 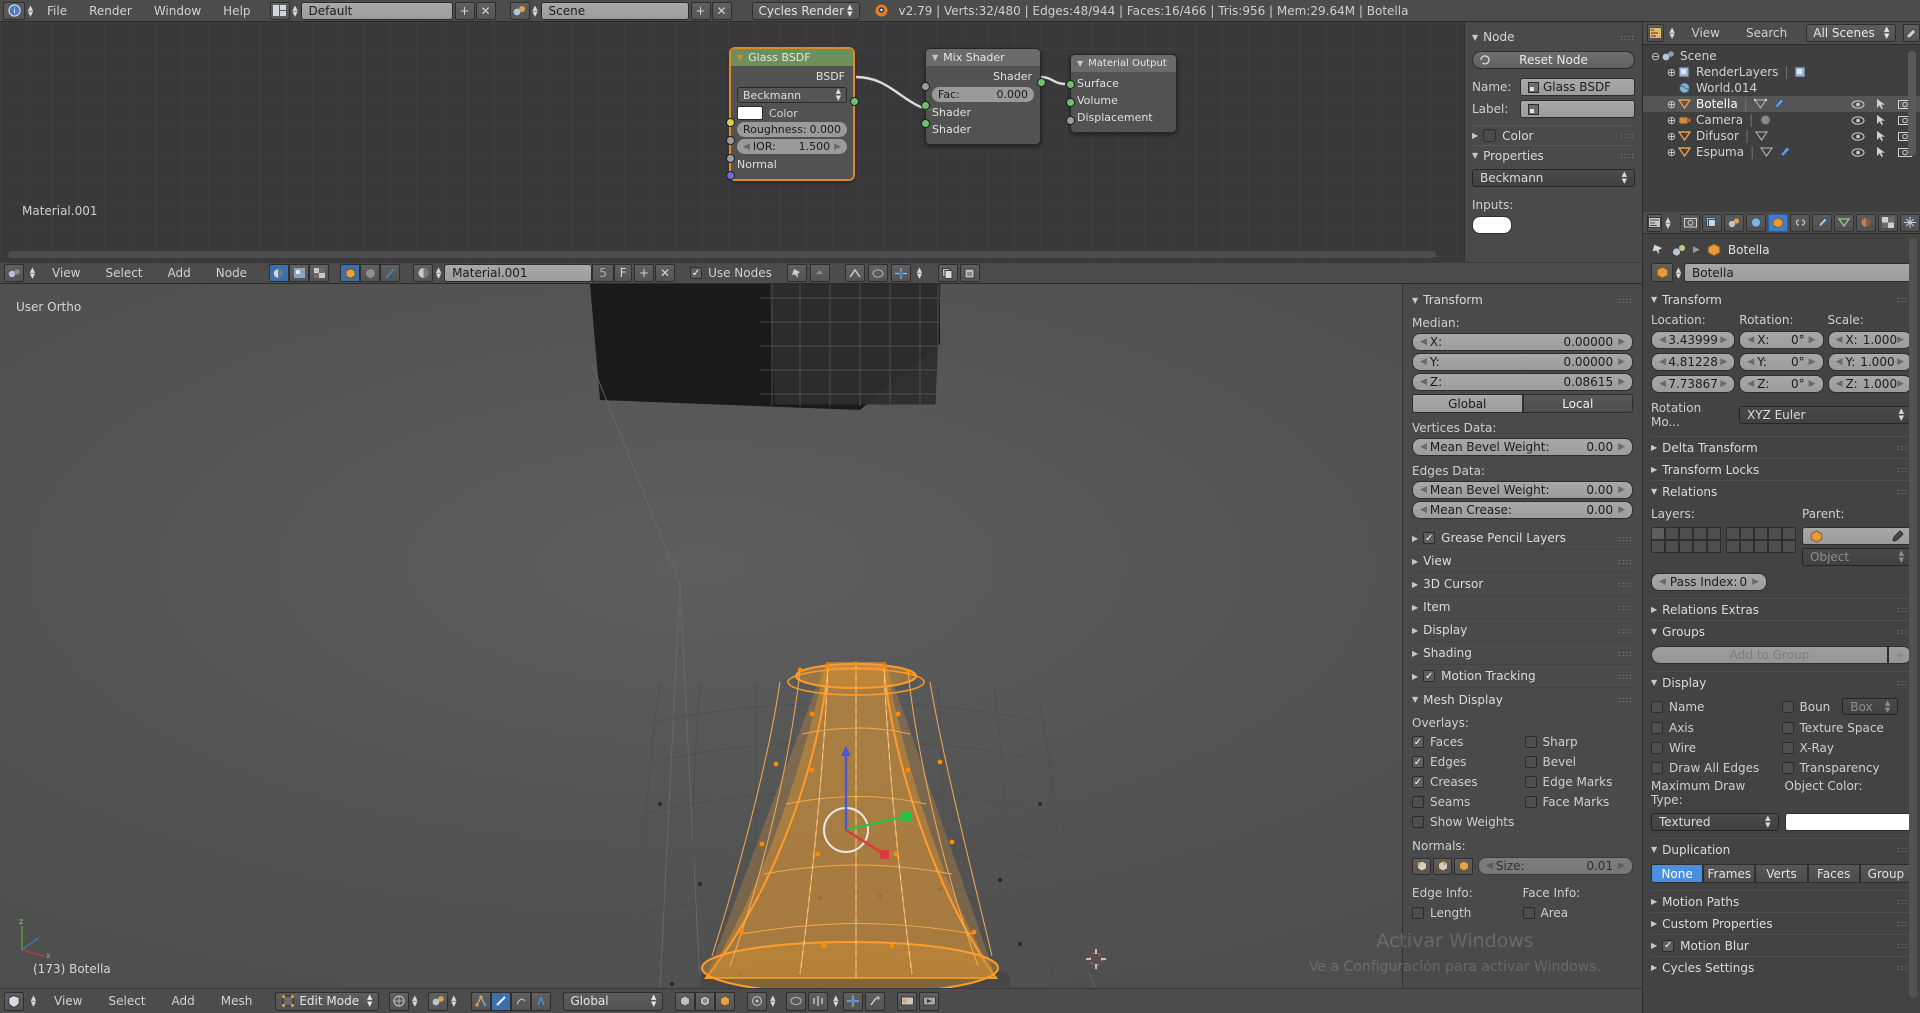 I want to click on space-local-button: Local, so click(x=1577, y=403).